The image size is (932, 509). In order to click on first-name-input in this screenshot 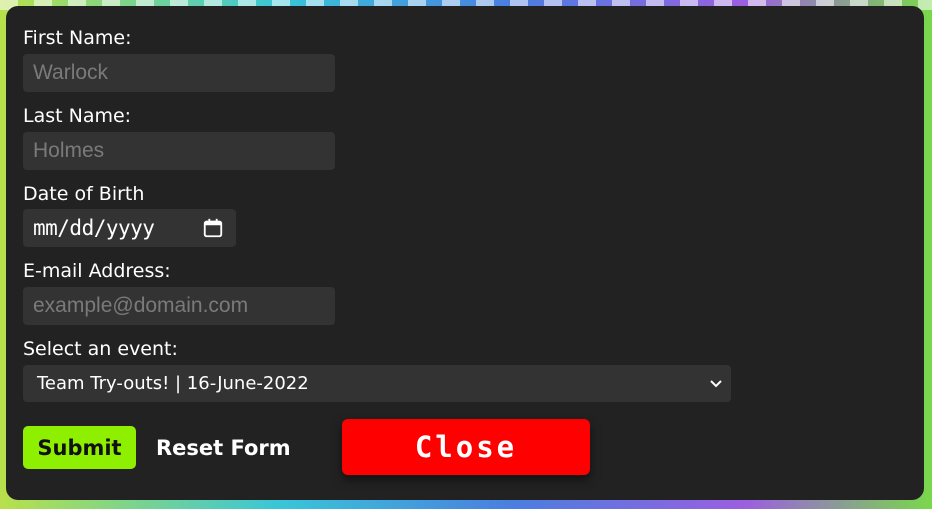, I will do `click(179, 73)`.